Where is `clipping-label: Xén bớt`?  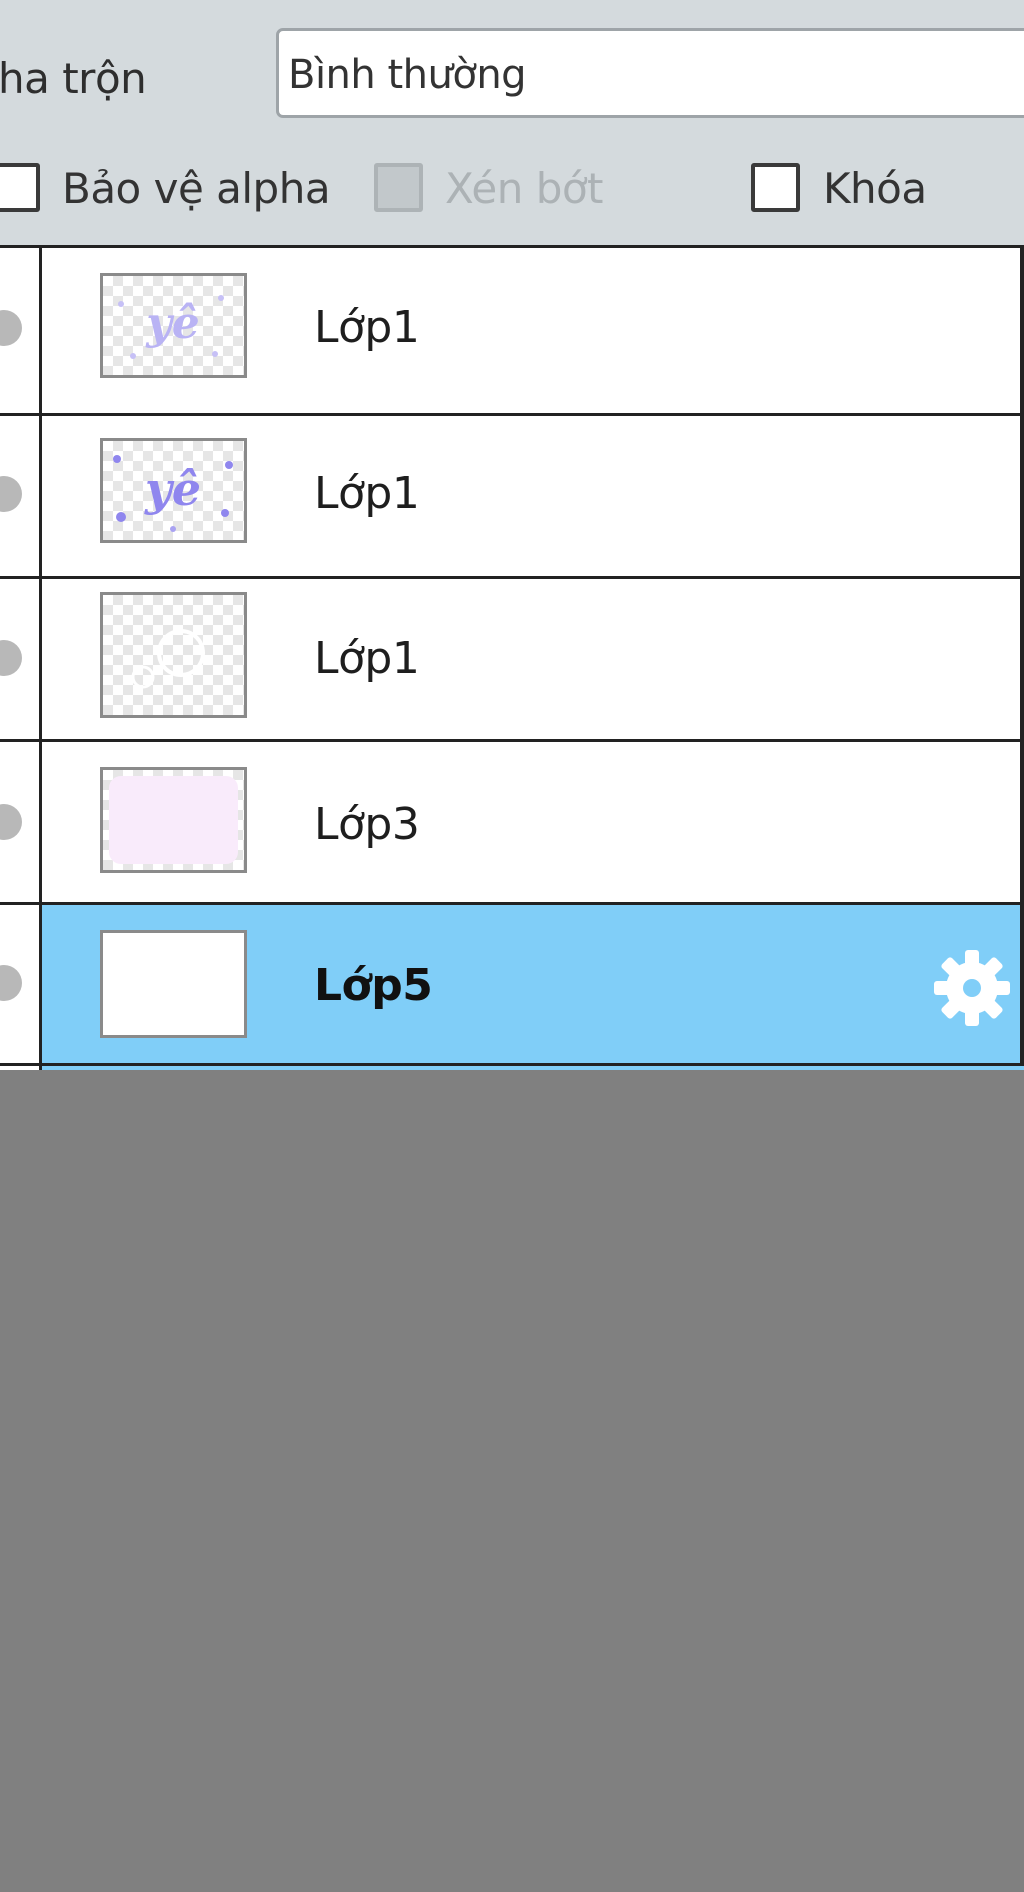
clipping-label: Xén bớt is located at coordinates (524, 188).